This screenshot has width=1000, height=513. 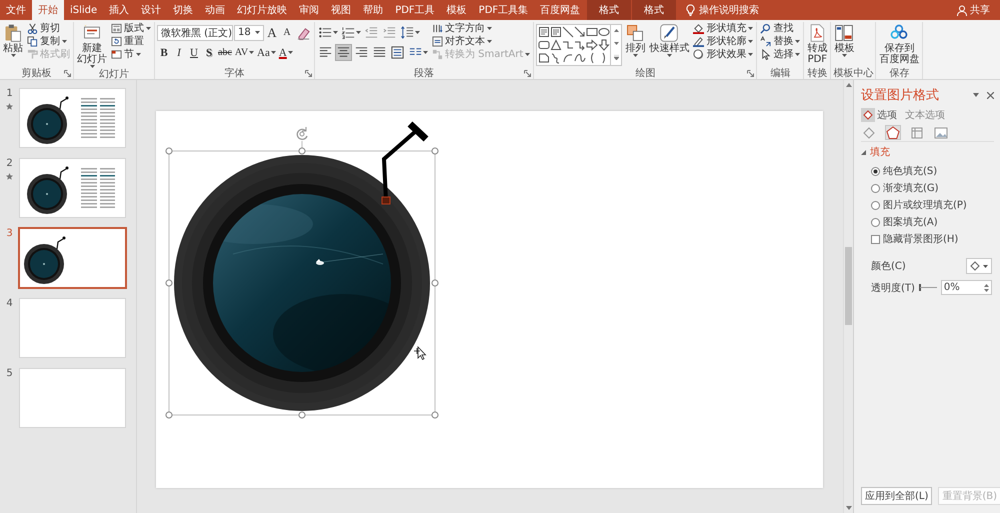 I want to click on convert-pdf-button: 转成 PDF, so click(x=817, y=44).